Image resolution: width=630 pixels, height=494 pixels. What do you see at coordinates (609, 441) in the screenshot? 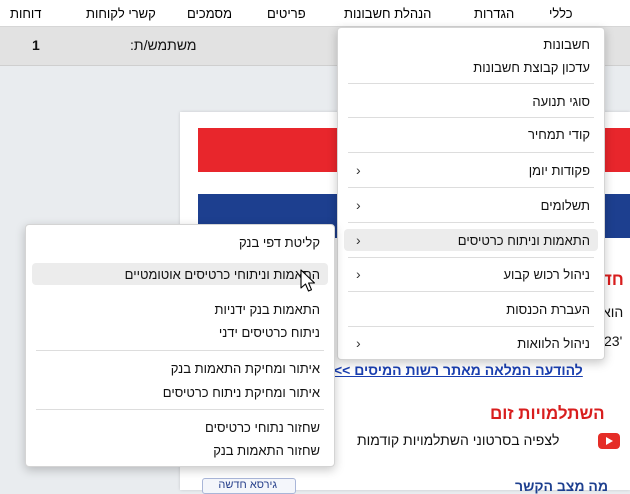
I see `youtube-icon` at bounding box center [609, 441].